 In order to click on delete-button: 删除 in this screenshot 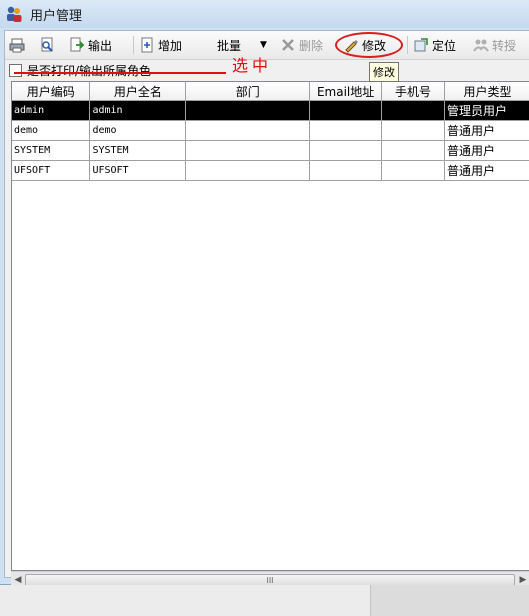, I will do `click(301, 45)`.